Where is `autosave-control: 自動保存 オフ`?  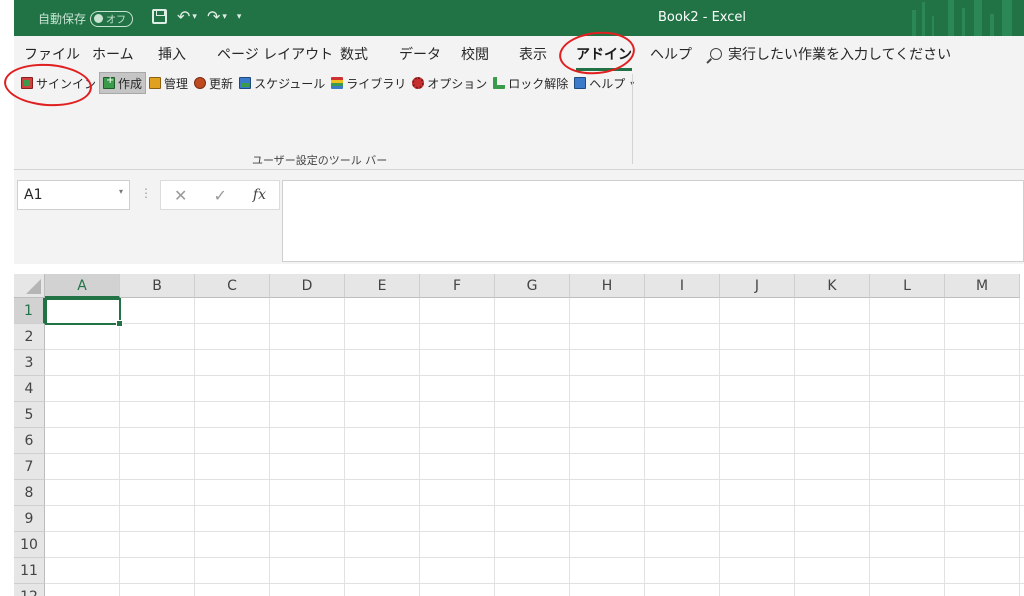 autosave-control: 自動保存 オフ is located at coordinates (86, 18).